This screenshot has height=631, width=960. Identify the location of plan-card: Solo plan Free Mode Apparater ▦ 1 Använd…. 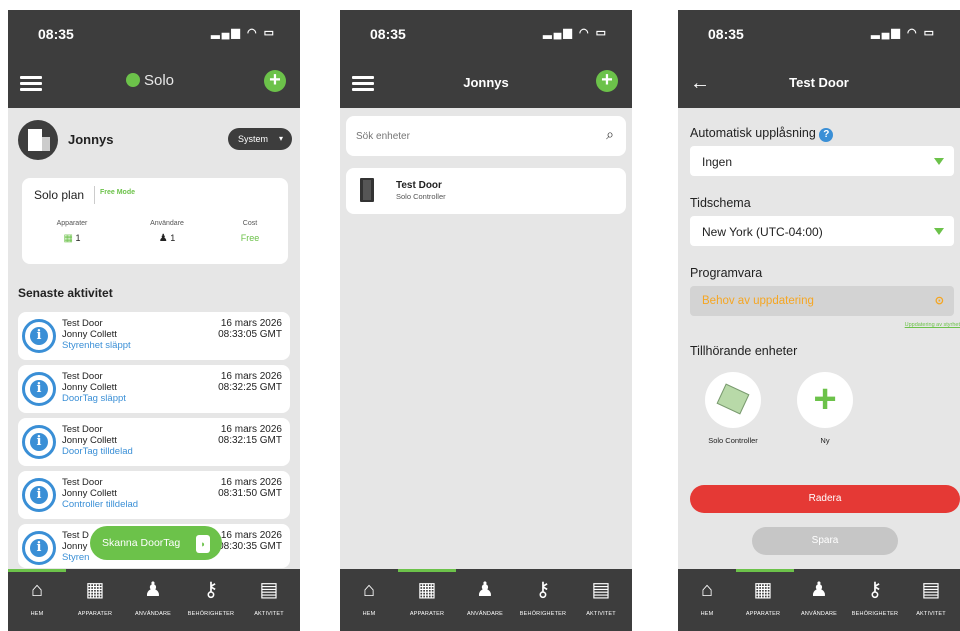
(155, 221).